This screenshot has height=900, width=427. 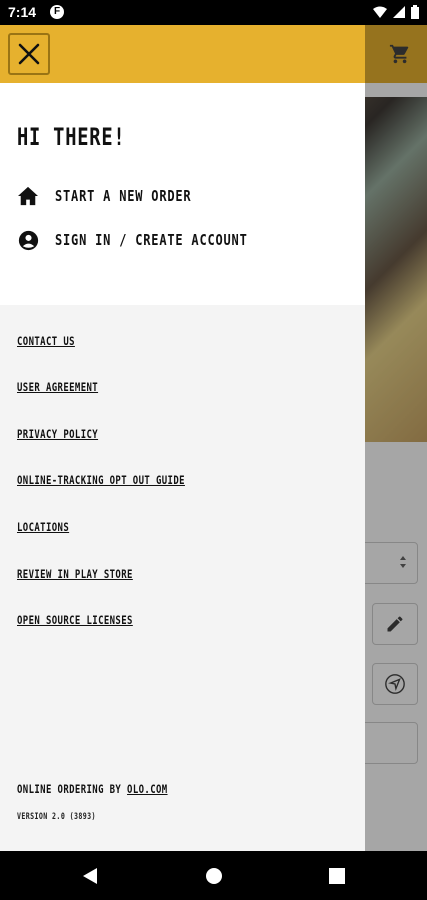 What do you see at coordinates (101, 480) in the screenshot?
I see `link-tracking-opt-out: ONLINE-TRACKING OPT OUT GUIDE` at bounding box center [101, 480].